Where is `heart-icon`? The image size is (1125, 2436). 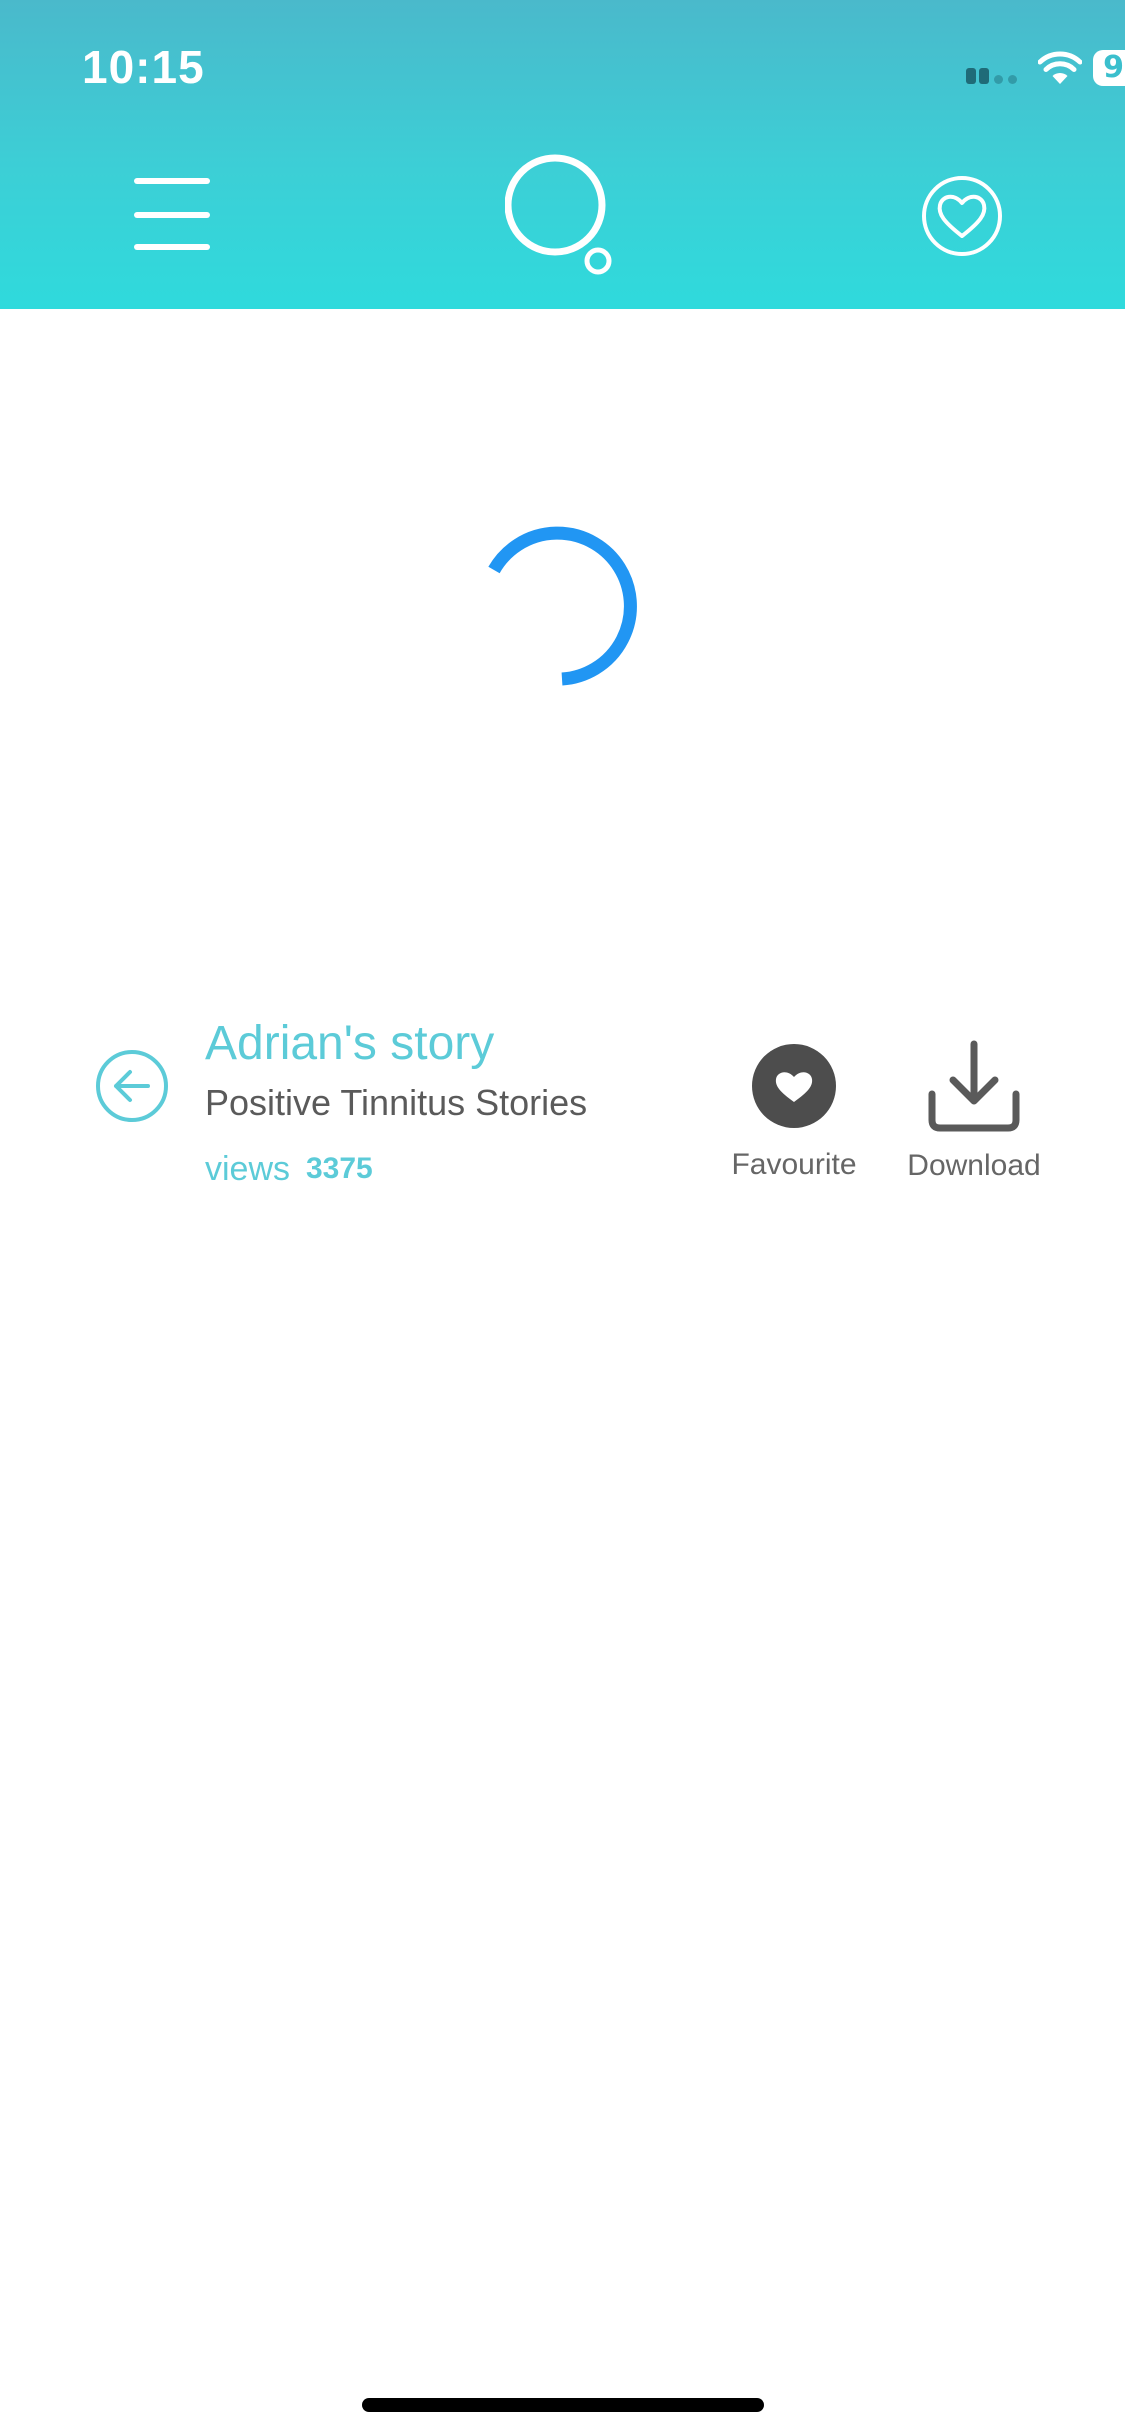
heart-icon is located at coordinates (794, 1086).